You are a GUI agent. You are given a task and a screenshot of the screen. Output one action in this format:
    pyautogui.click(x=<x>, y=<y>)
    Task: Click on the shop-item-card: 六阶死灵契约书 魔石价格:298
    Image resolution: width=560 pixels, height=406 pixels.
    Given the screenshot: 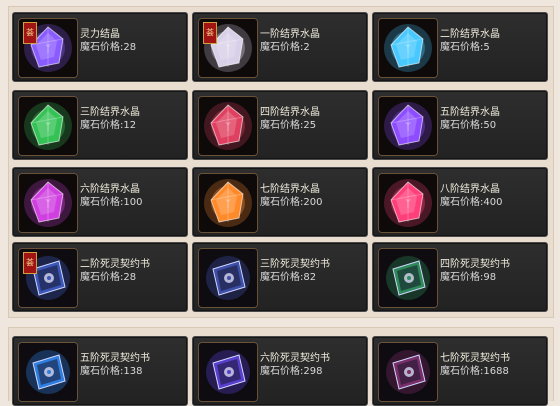 What is the action you would take?
    pyautogui.click(x=280, y=371)
    